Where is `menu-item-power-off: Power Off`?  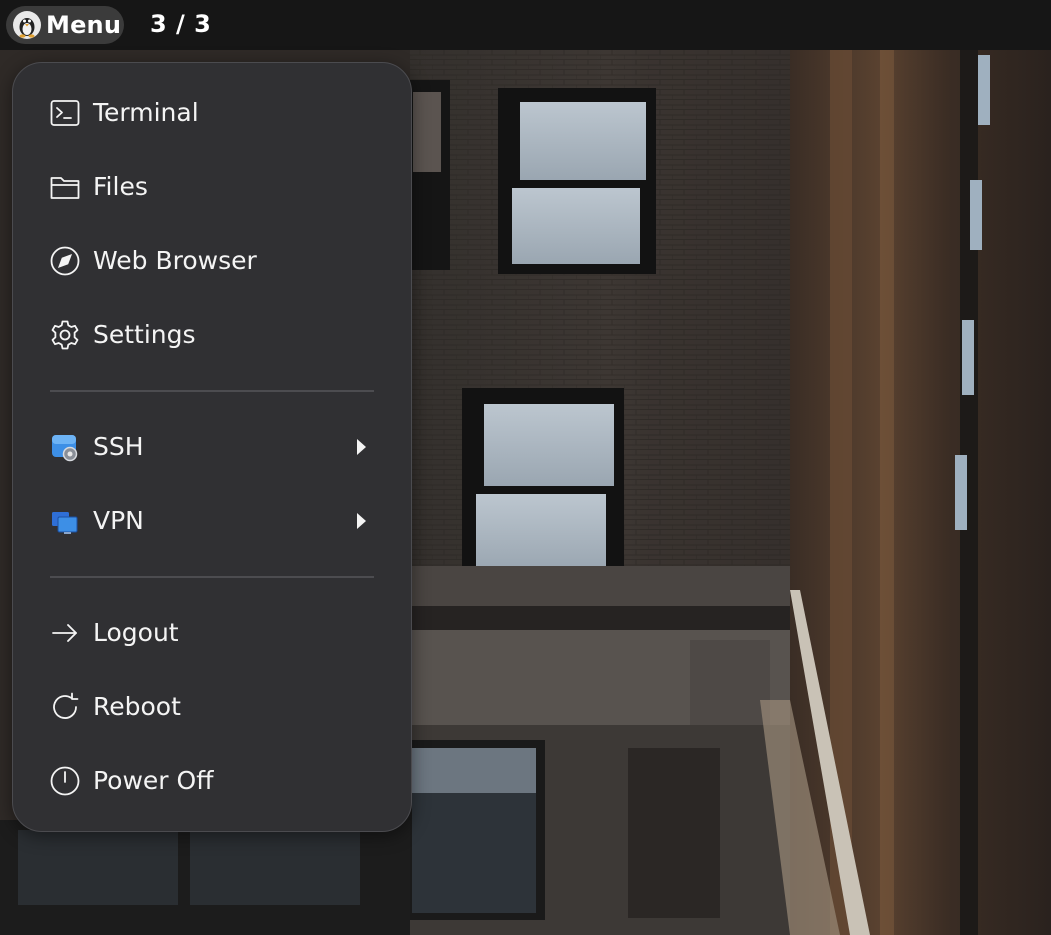
menu-item-power-off: Power Off is located at coordinates (212, 781).